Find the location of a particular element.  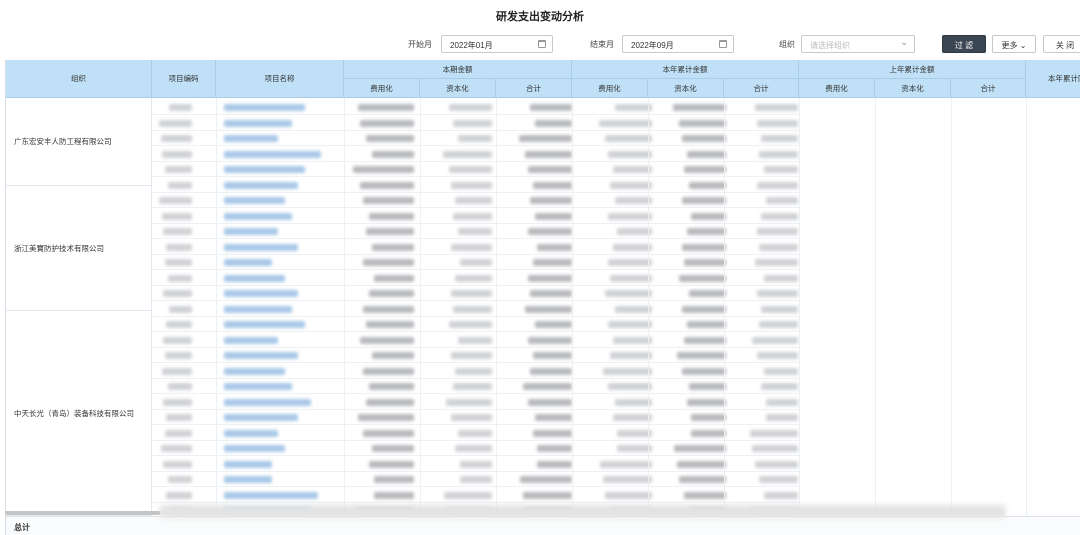

col-header-last-ytd: 上年累计金额 is located at coordinates (912, 69).